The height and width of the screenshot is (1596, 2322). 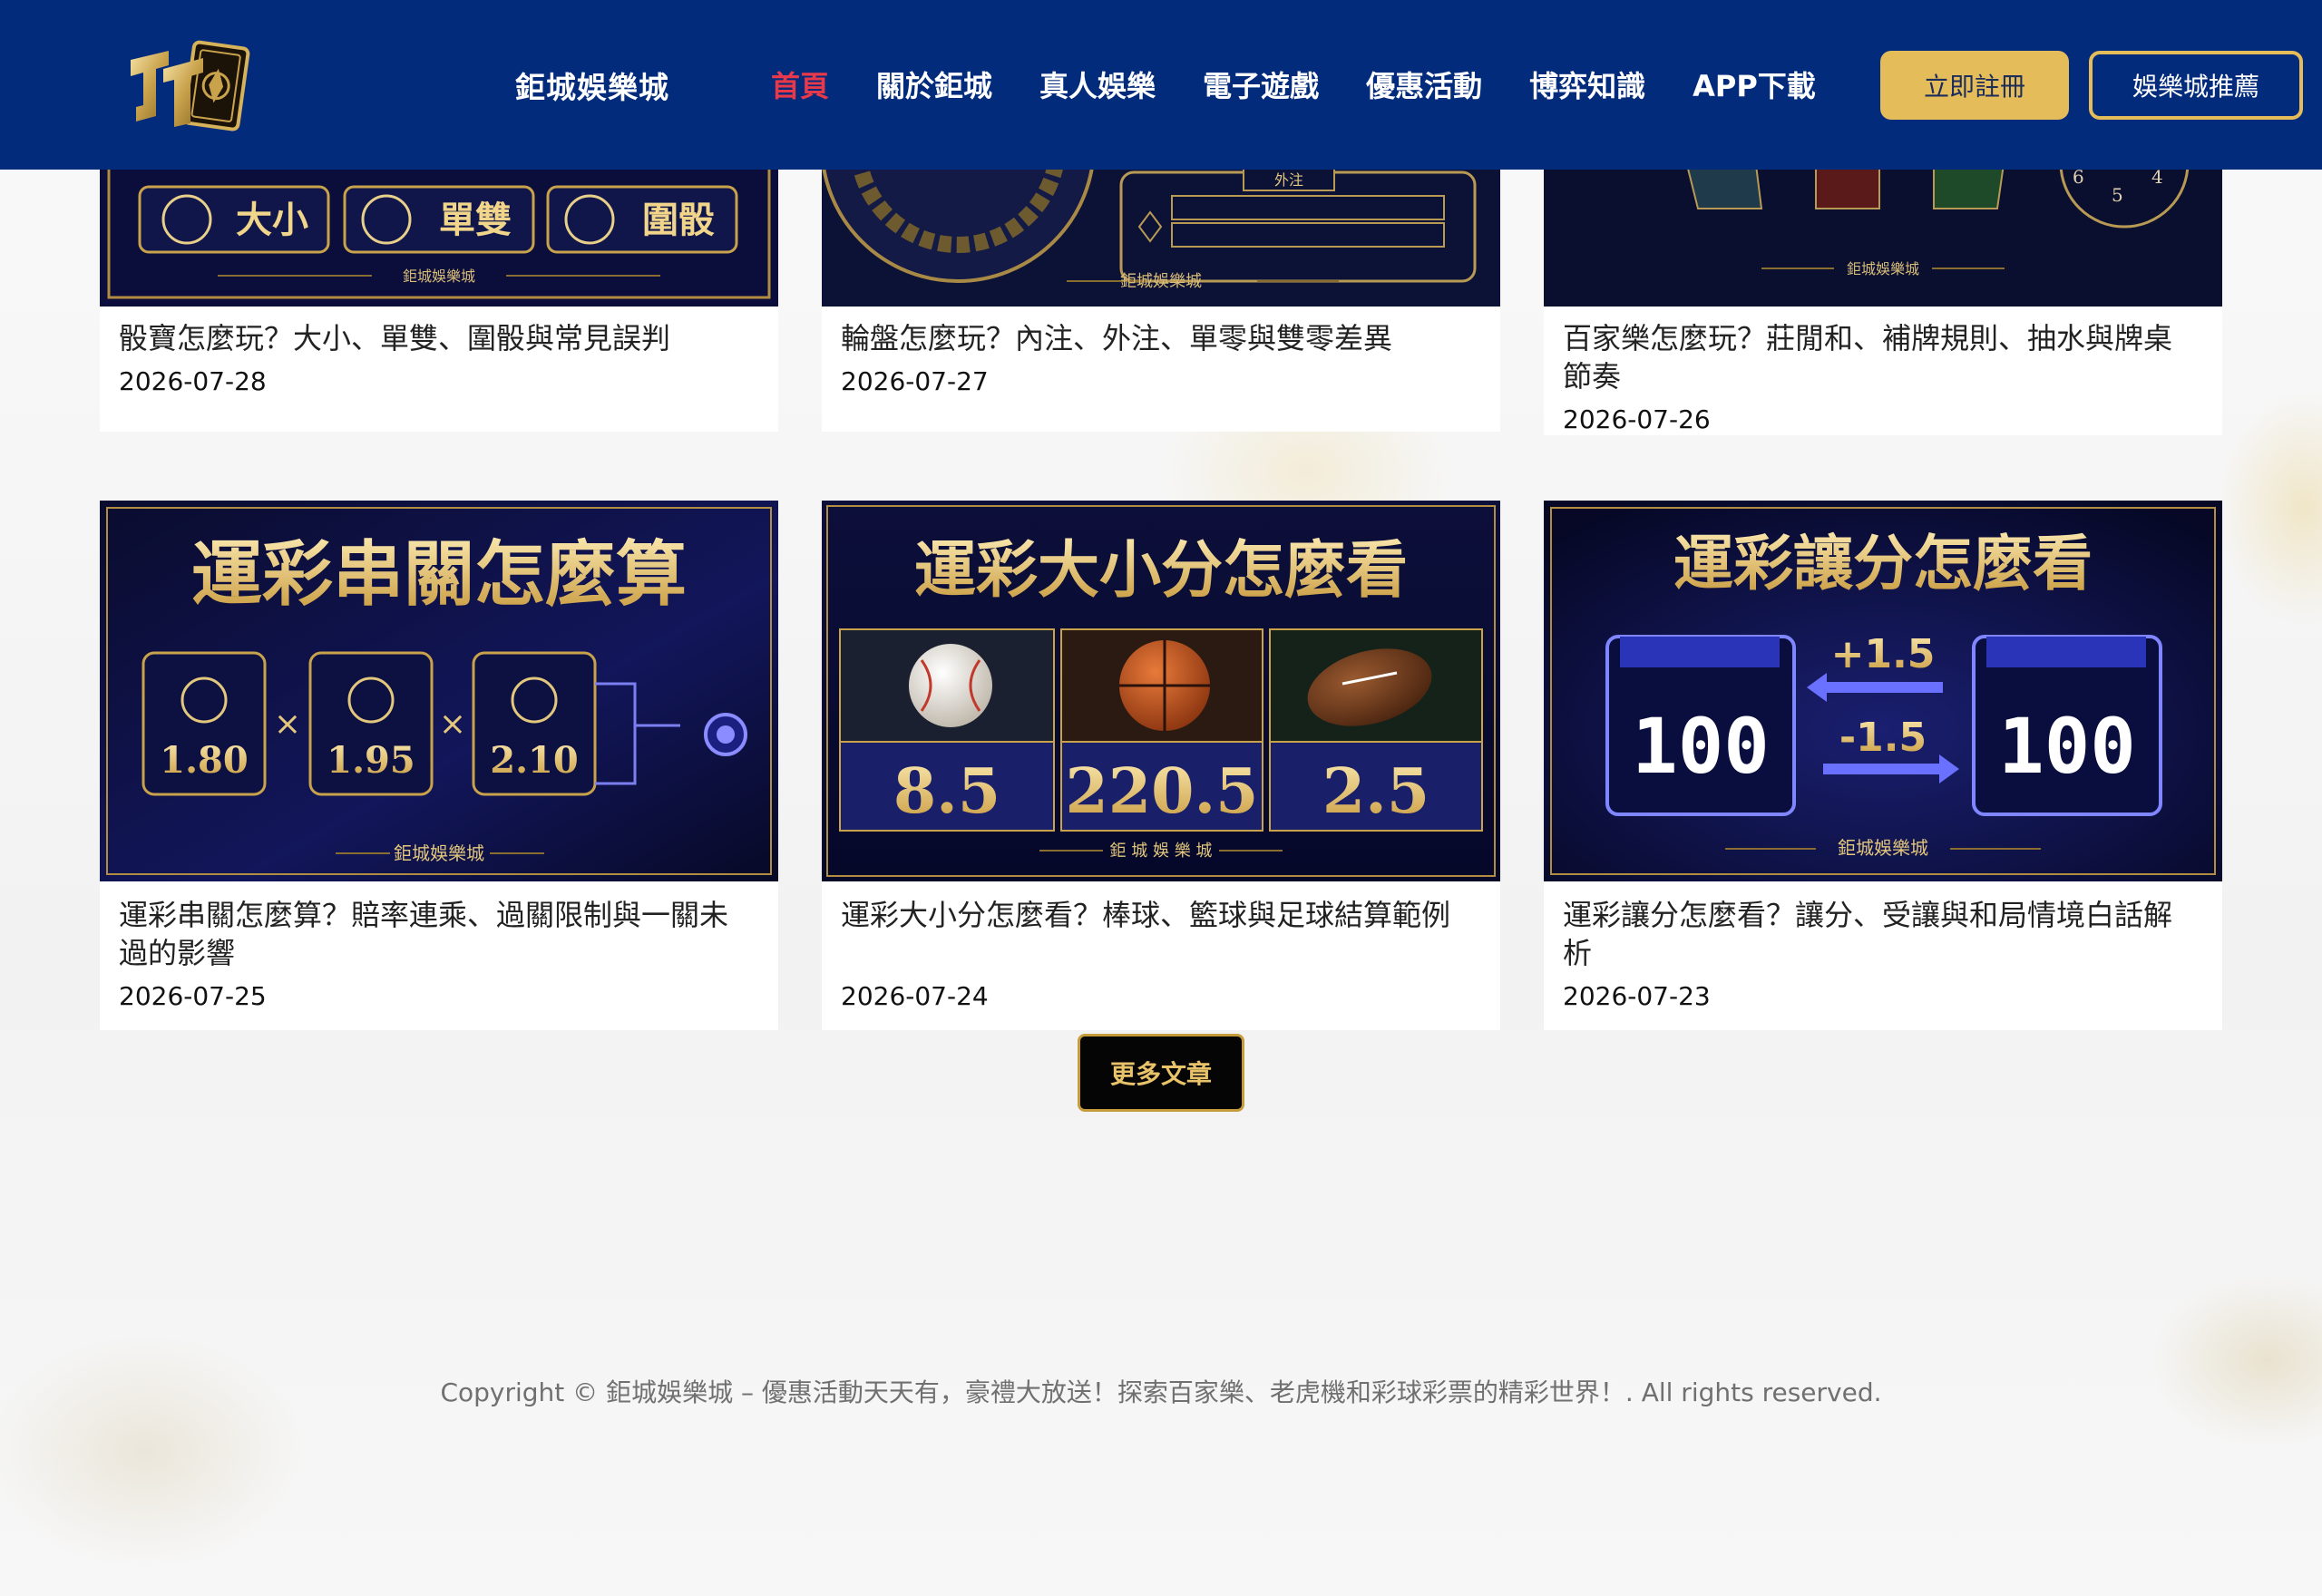 What do you see at coordinates (1162, 791) in the screenshot?
I see `thumb-value: 220.5` at bounding box center [1162, 791].